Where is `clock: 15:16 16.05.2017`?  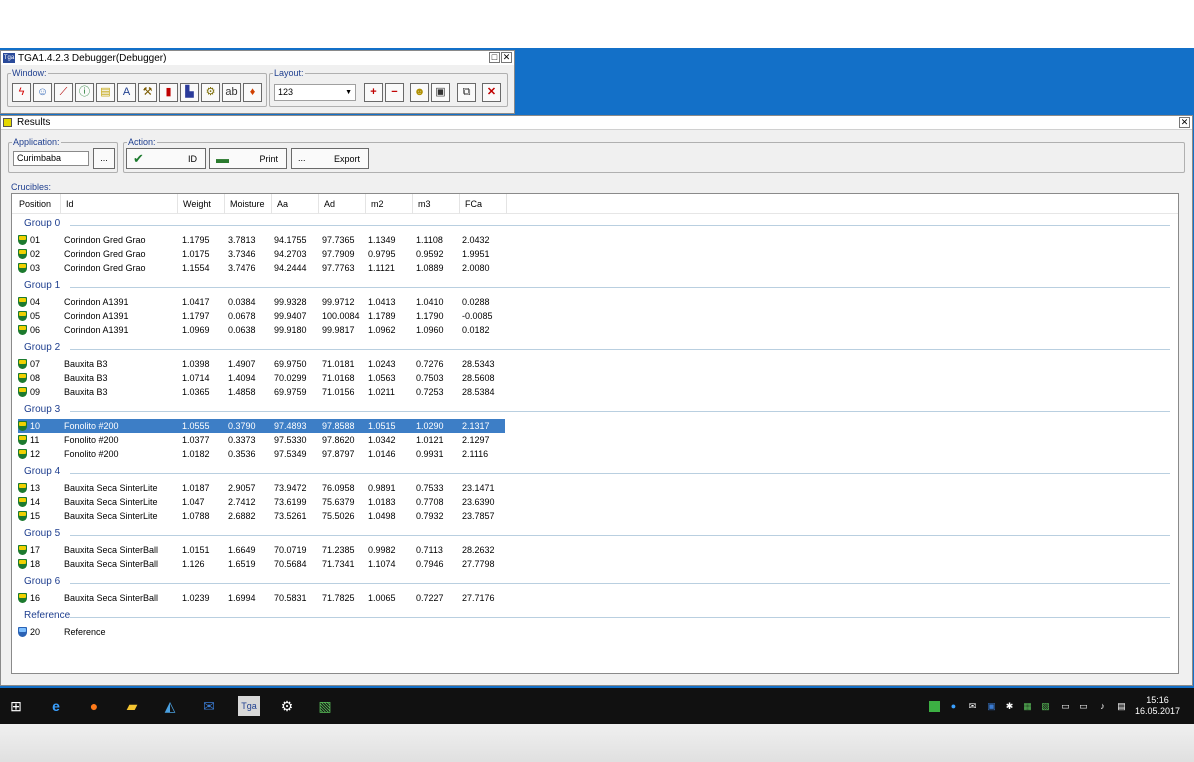 clock: 15:16 16.05.2017 is located at coordinates (1157, 706).